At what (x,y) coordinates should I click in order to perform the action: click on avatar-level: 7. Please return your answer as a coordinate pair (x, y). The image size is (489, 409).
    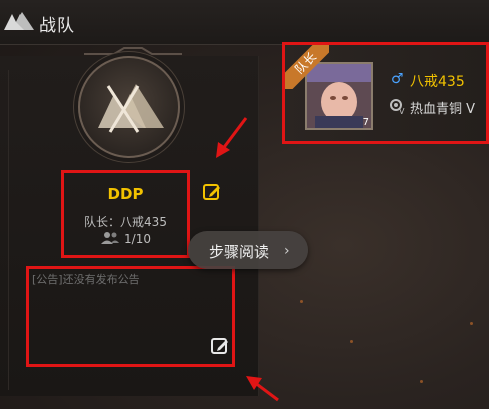
    Looking at the image, I should click on (365, 122).